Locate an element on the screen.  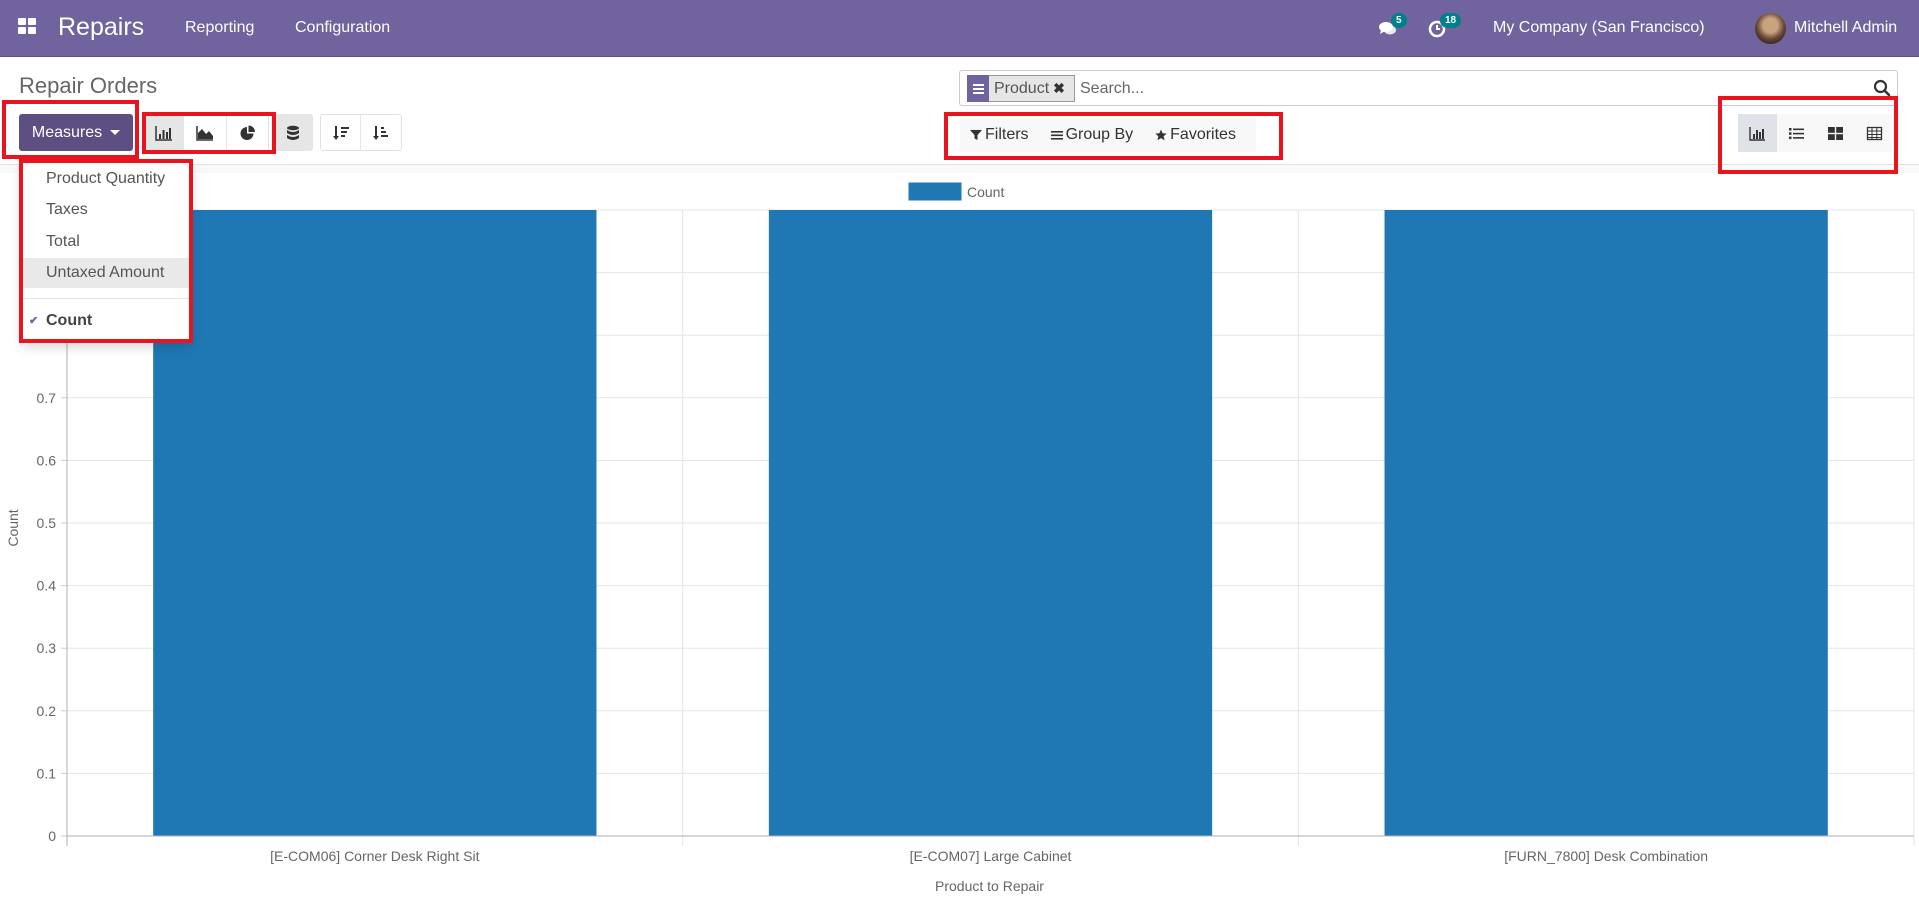
y-tick-label: 0.4 is located at coordinates (47, 586).